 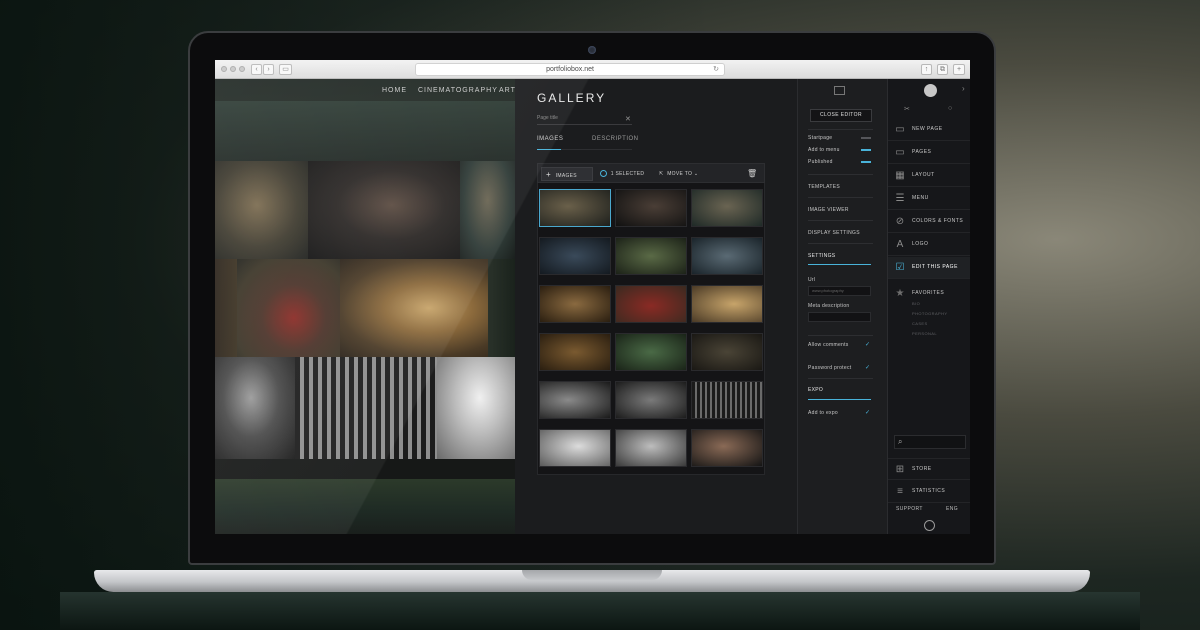 What do you see at coordinates (952, 509) in the screenshot?
I see `language-selector: ENG` at bounding box center [952, 509].